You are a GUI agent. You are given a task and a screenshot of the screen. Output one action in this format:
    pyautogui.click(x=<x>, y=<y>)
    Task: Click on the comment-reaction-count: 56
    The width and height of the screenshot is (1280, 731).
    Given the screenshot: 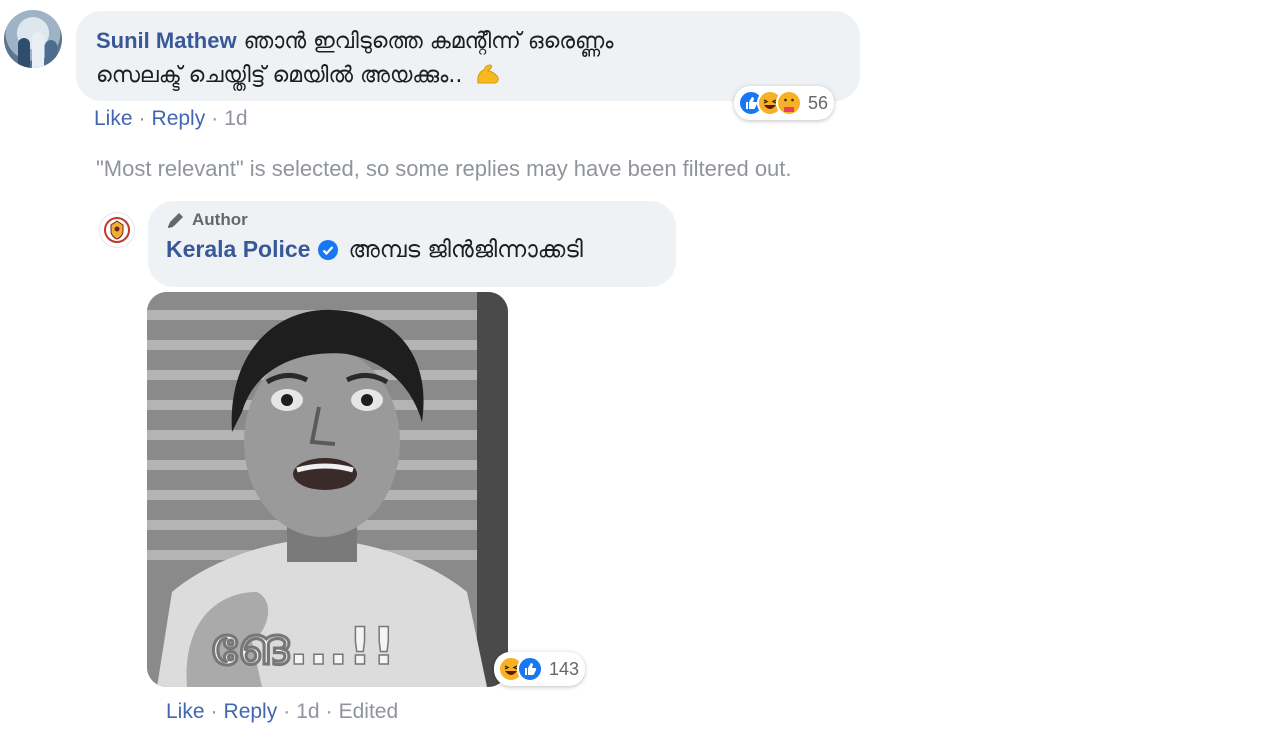 What is the action you would take?
    pyautogui.click(x=818, y=102)
    